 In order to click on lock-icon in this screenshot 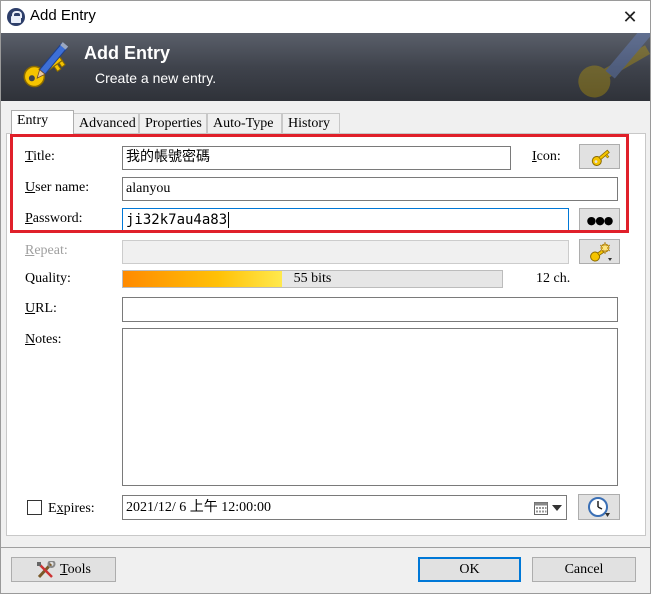, I will do `click(16, 17)`.